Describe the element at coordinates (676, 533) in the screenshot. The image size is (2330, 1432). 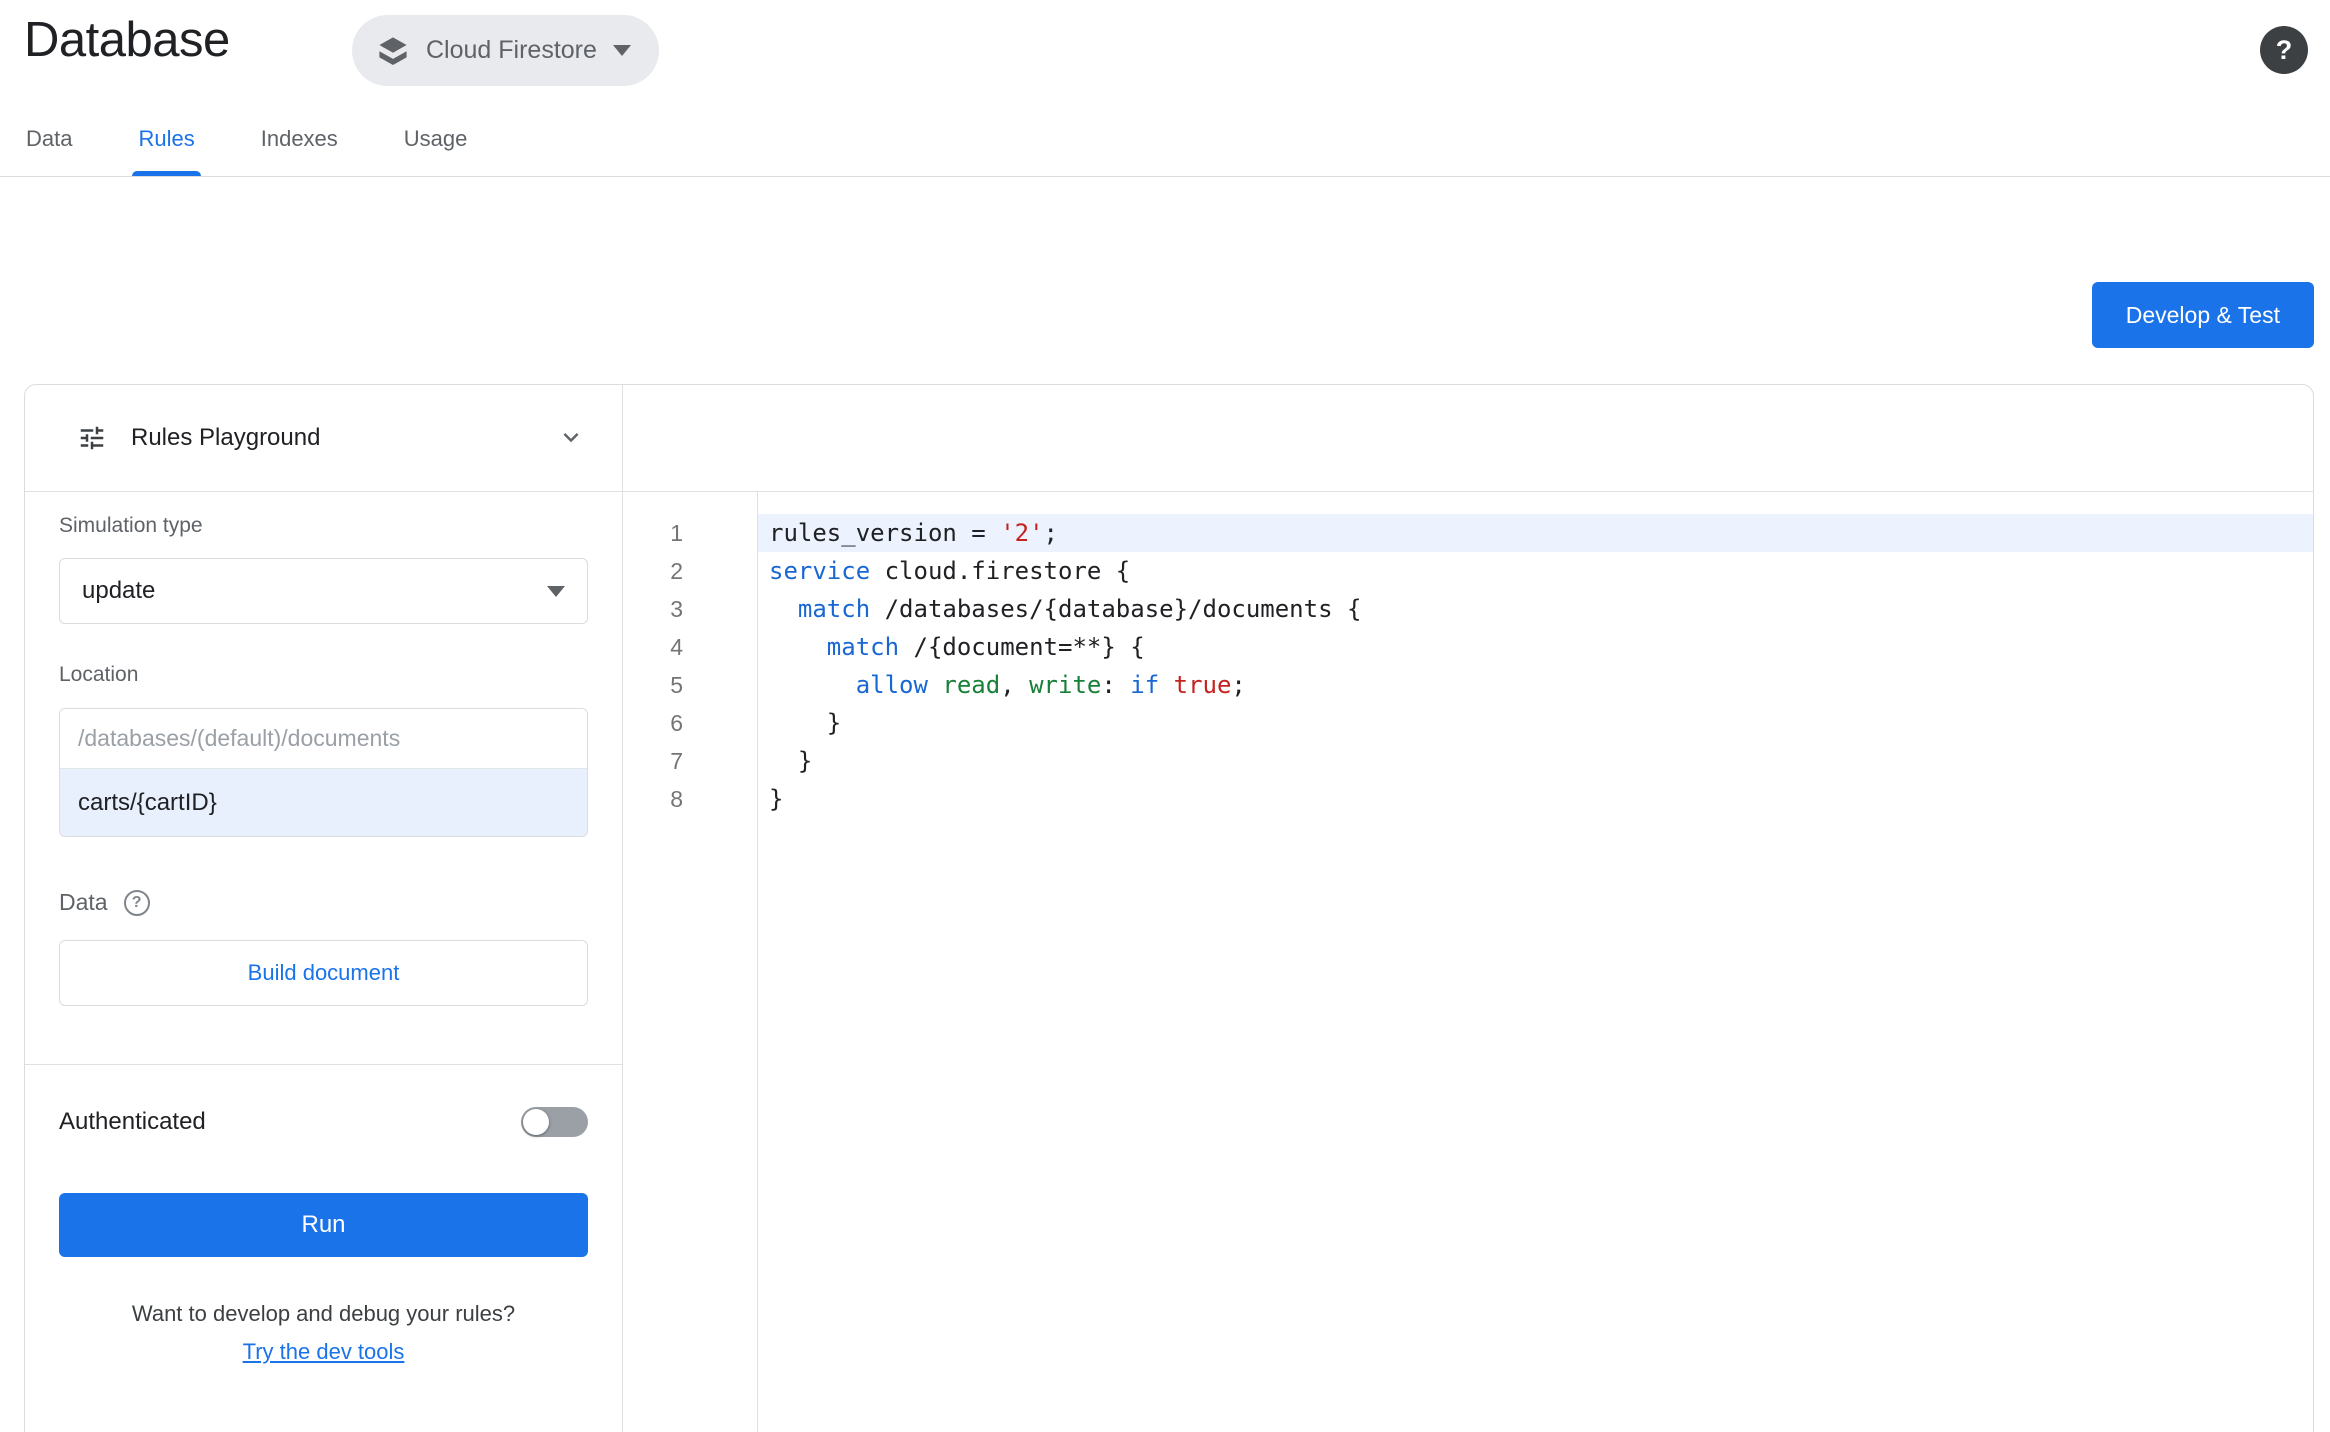
I see `line-number: 1` at that location.